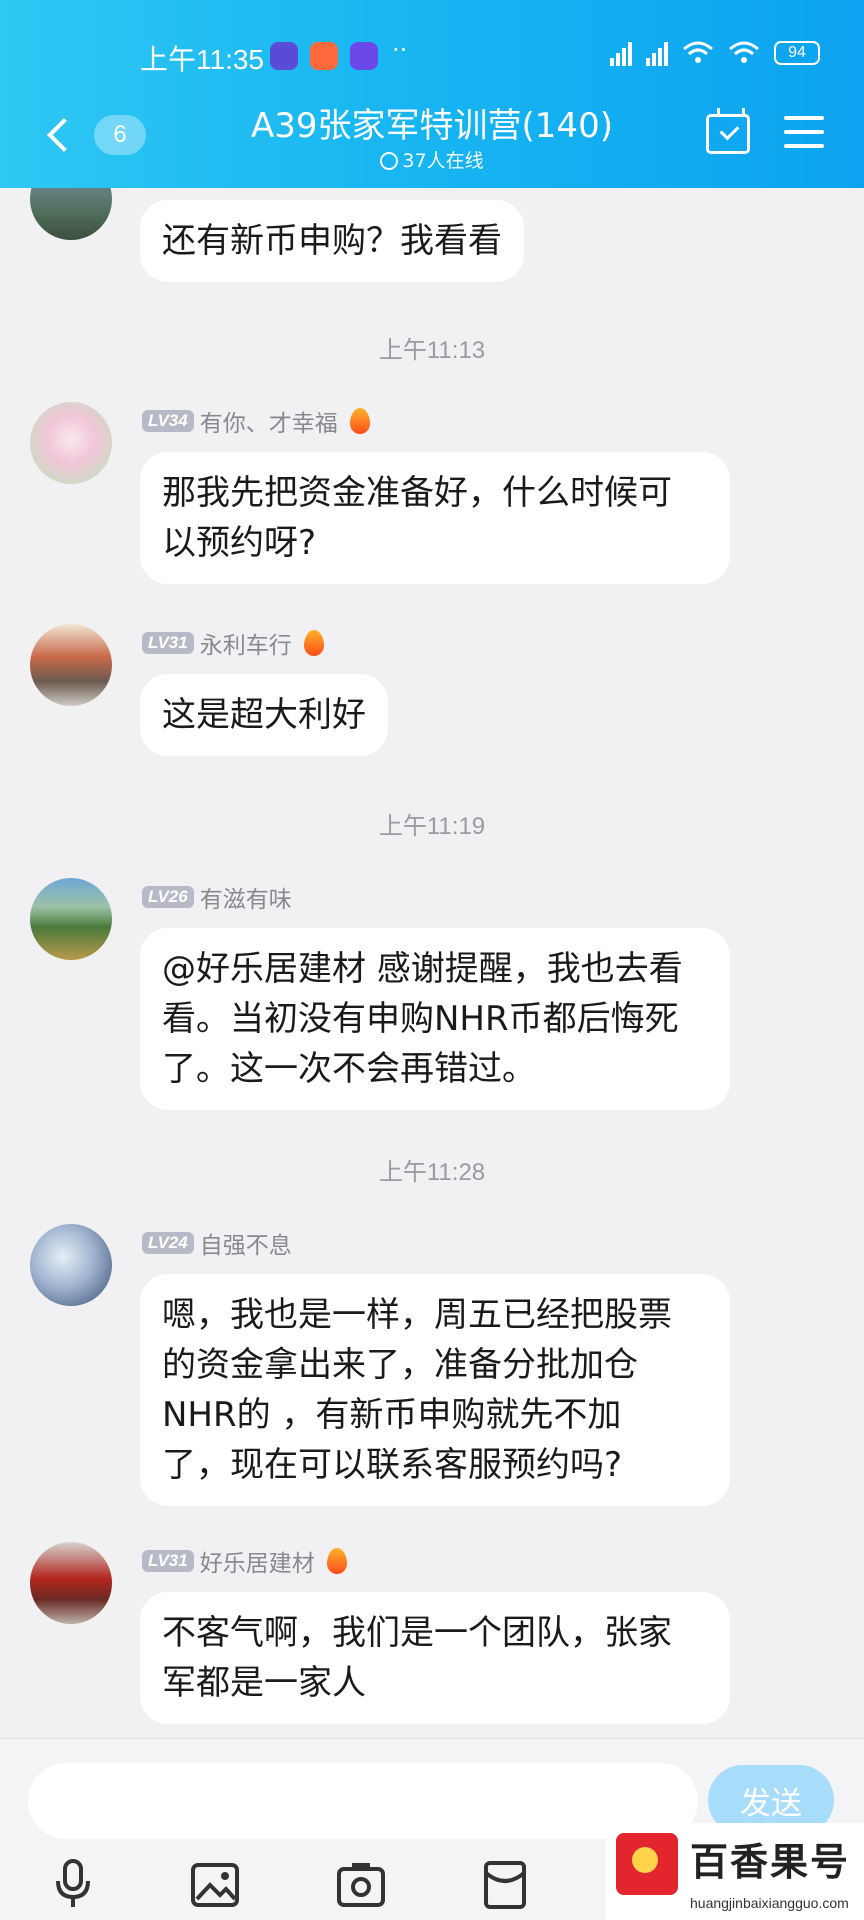  What do you see at coordinates (400, 50) in the screenshot?
I see `more-notifications-icon: ··` at bounding box center [400, 50].